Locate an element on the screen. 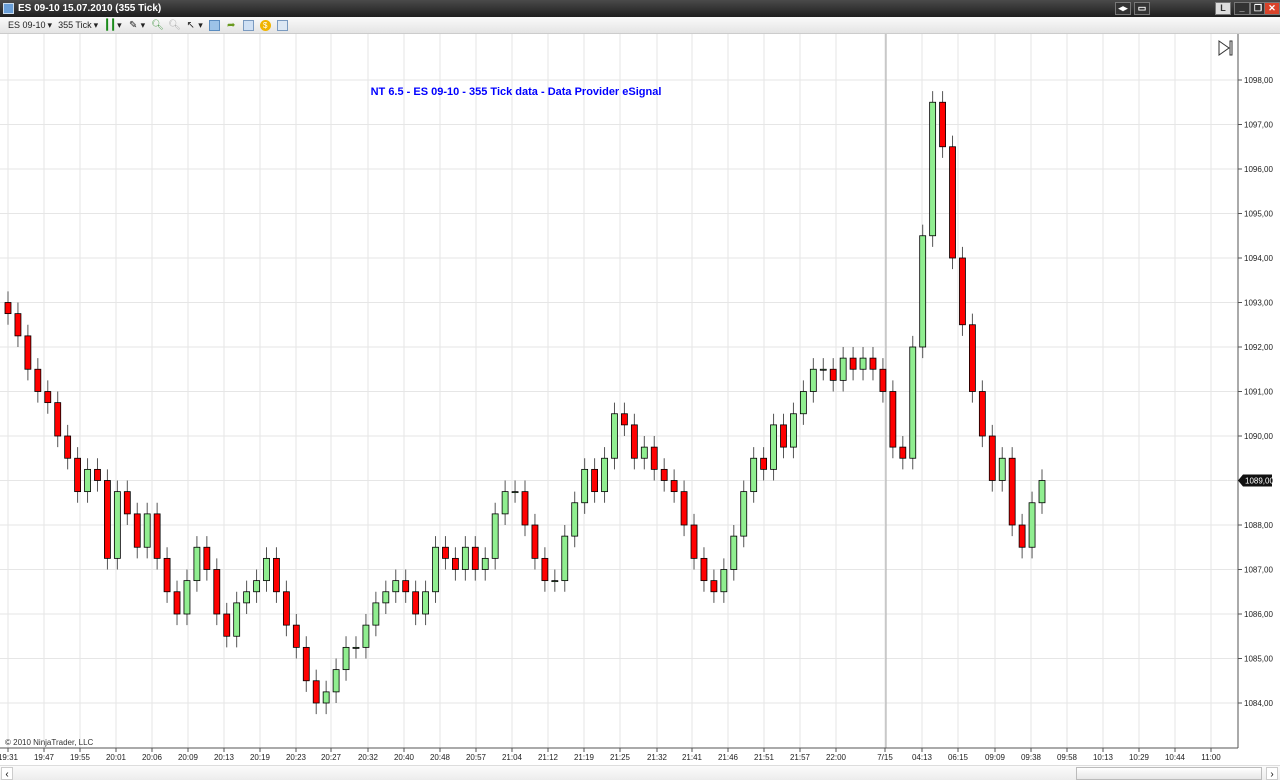  zoom-out-icon: 🔍︎ is located at coordinates (174, 25).